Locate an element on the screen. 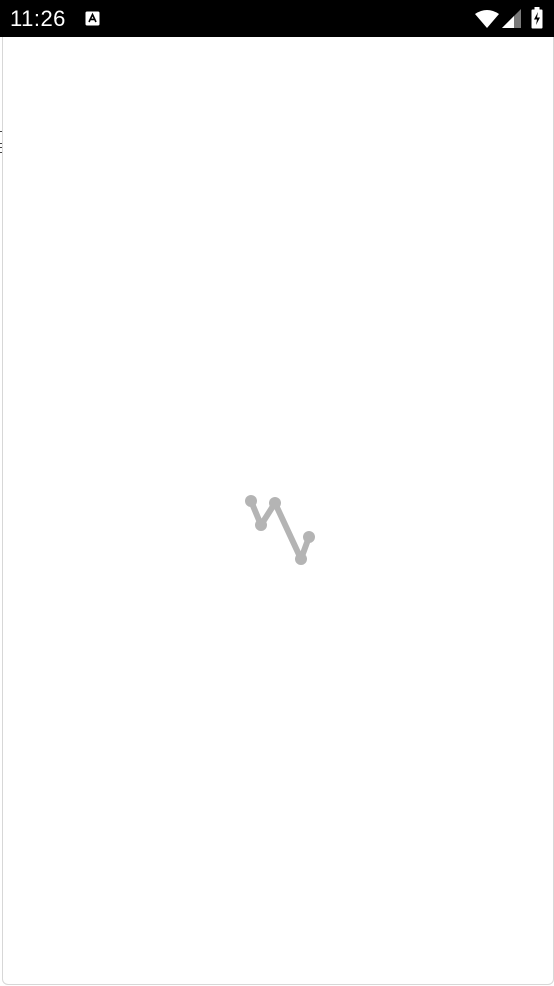  loading-spinner-icon is located at coordinates (280, 530).